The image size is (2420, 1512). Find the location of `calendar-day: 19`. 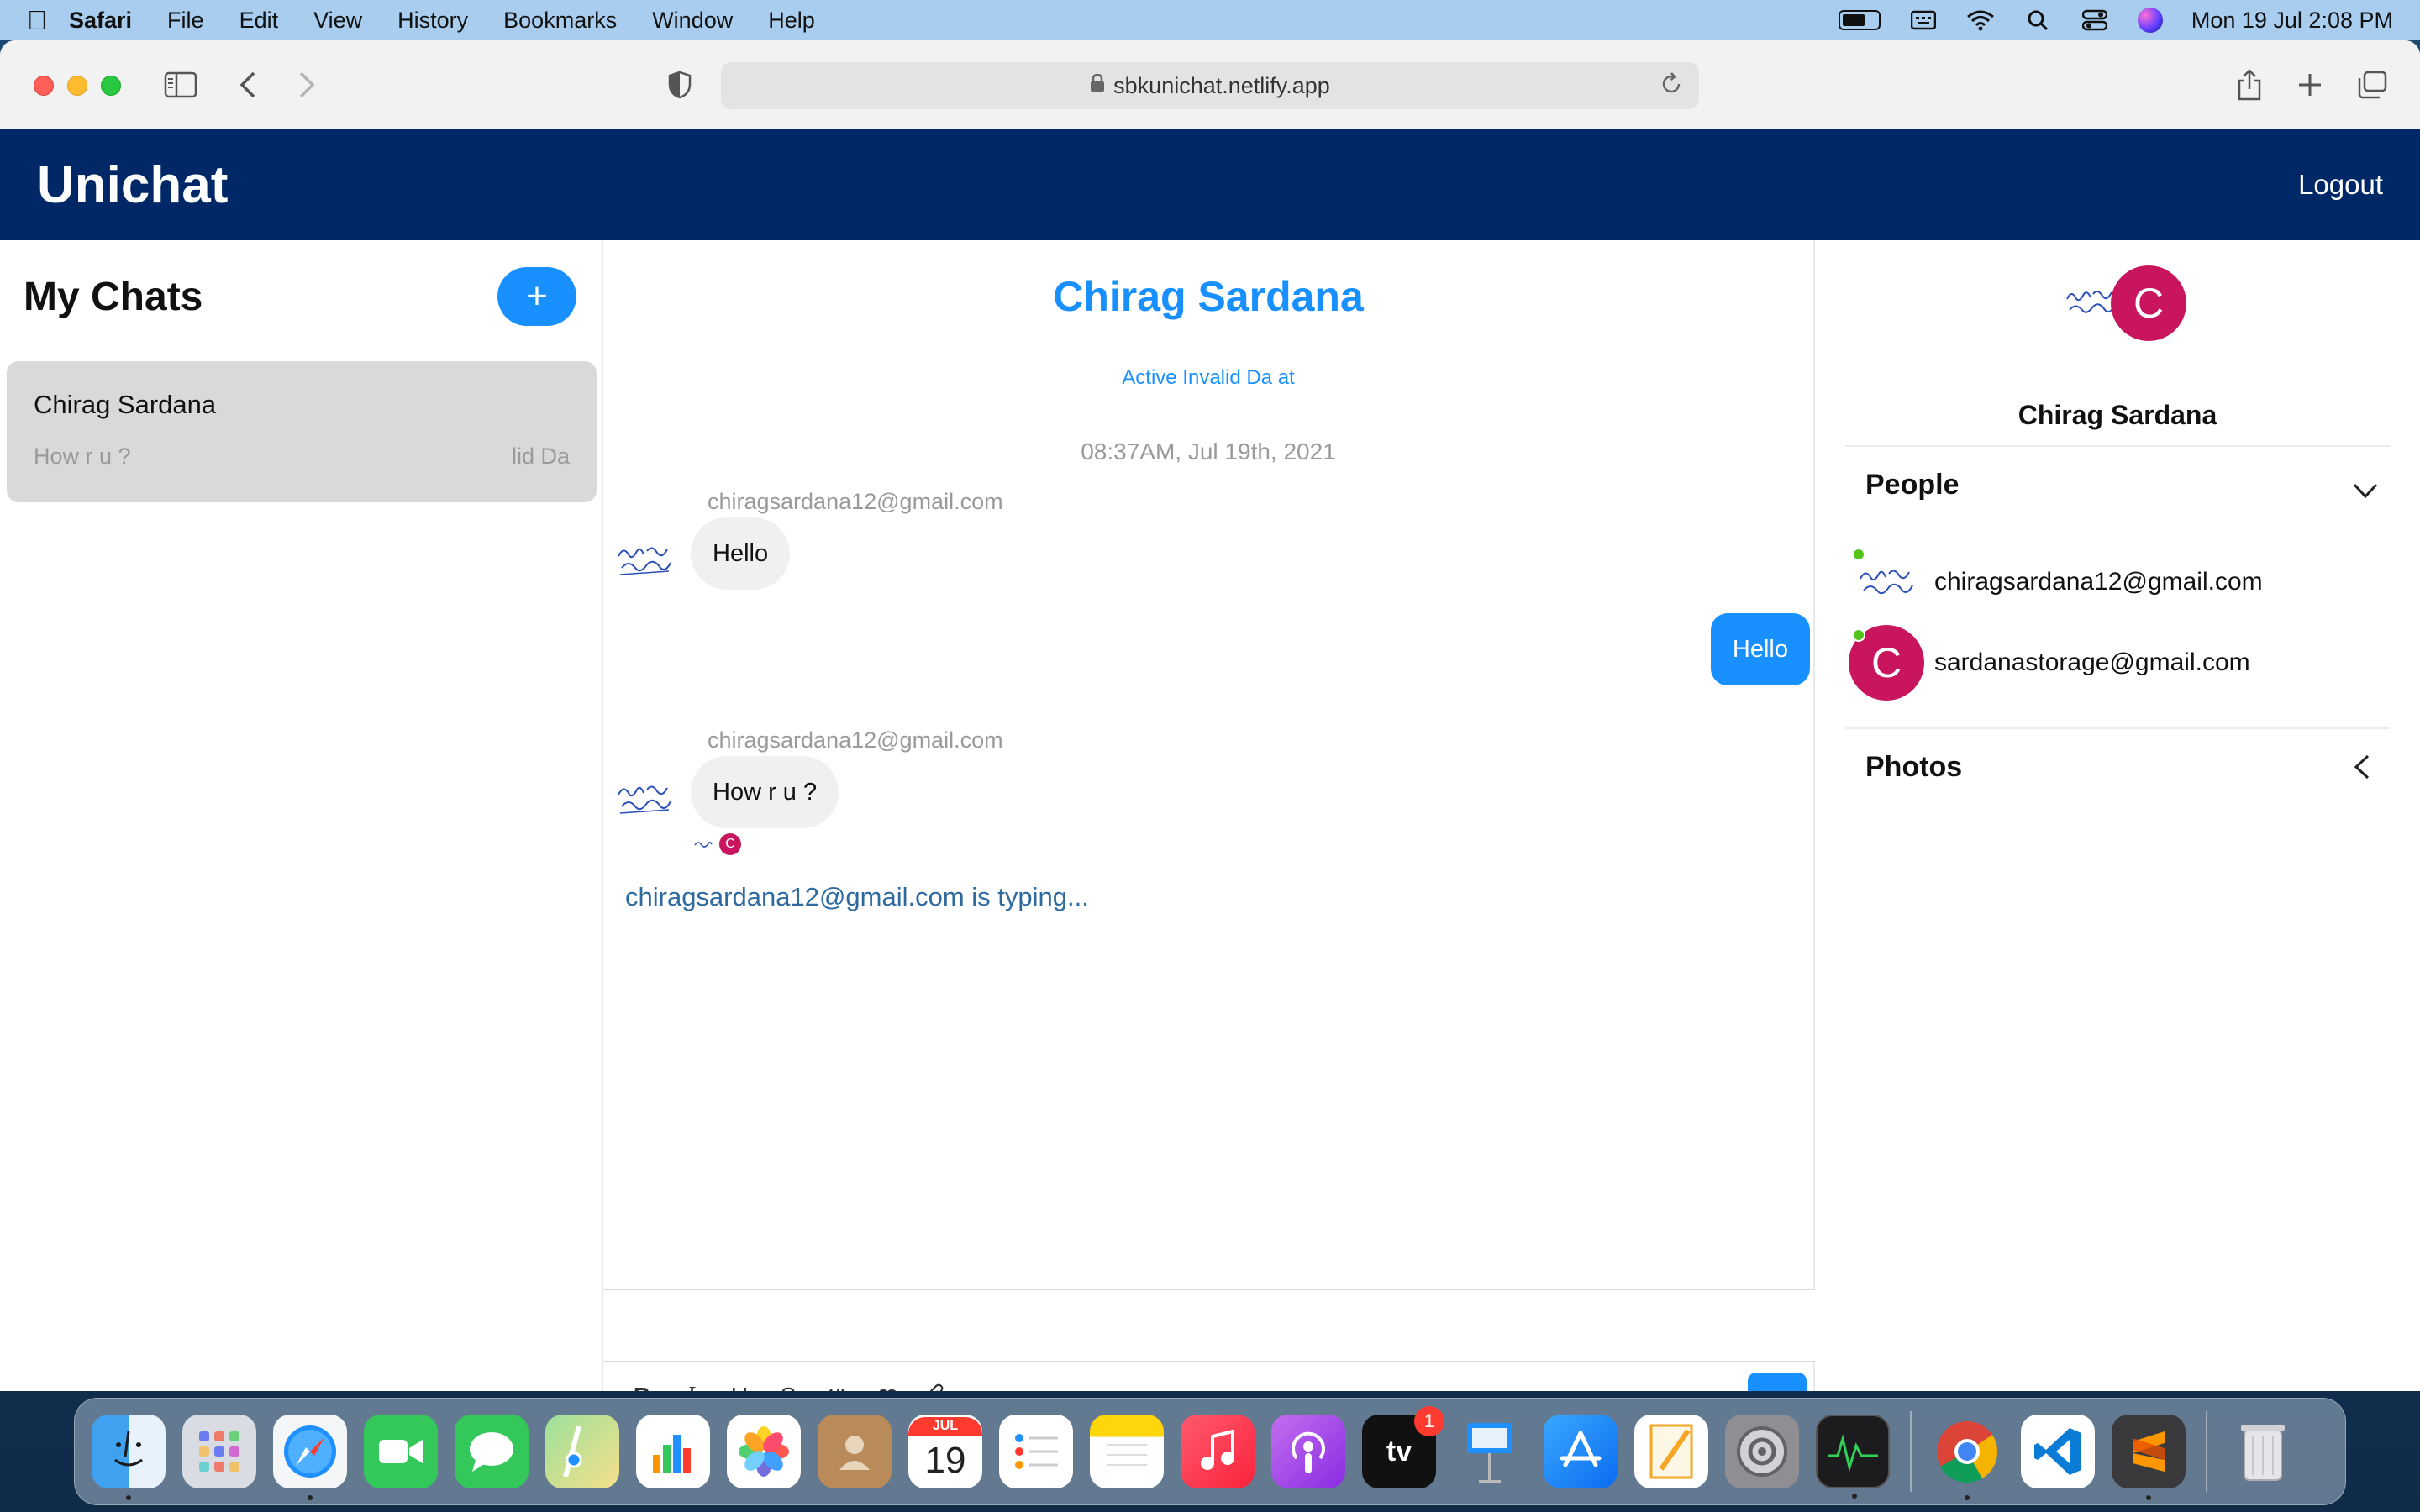

calendar-day: 19 is located at coordinates (945, 1460).